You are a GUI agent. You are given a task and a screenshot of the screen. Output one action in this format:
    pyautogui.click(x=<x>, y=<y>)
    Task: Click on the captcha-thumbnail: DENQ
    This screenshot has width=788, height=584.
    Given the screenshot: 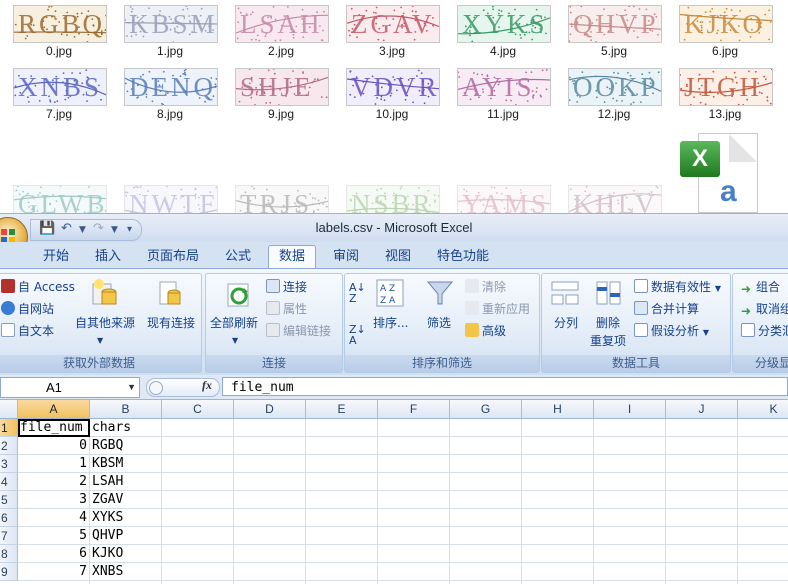 What is the action you would take?
    pyautogui.click(x=171, y=87)
    